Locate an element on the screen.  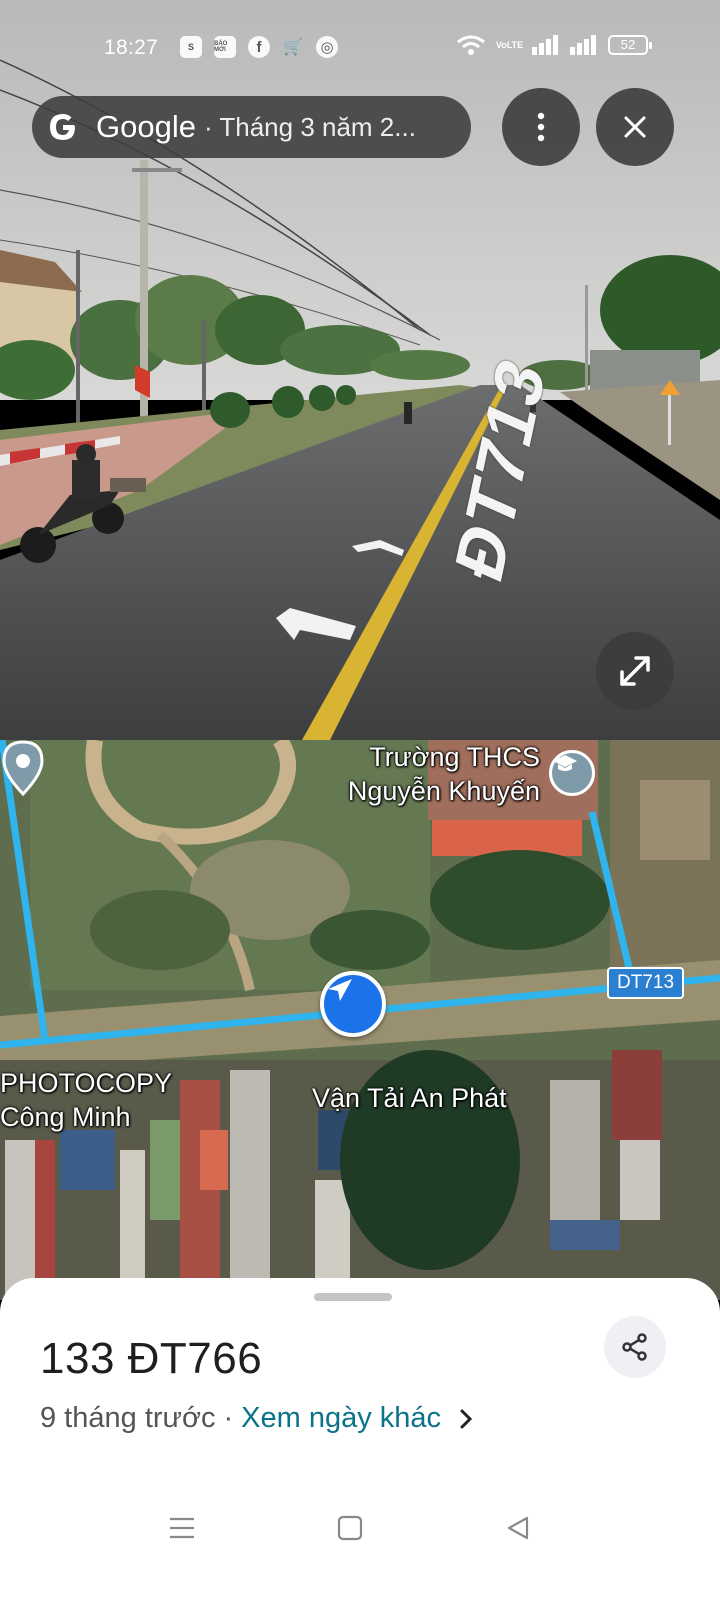
status-bar: 18:27 S BÁO MỚI f 🛒 ◎ VoLTE 52 is located at coordinates (360, 48).